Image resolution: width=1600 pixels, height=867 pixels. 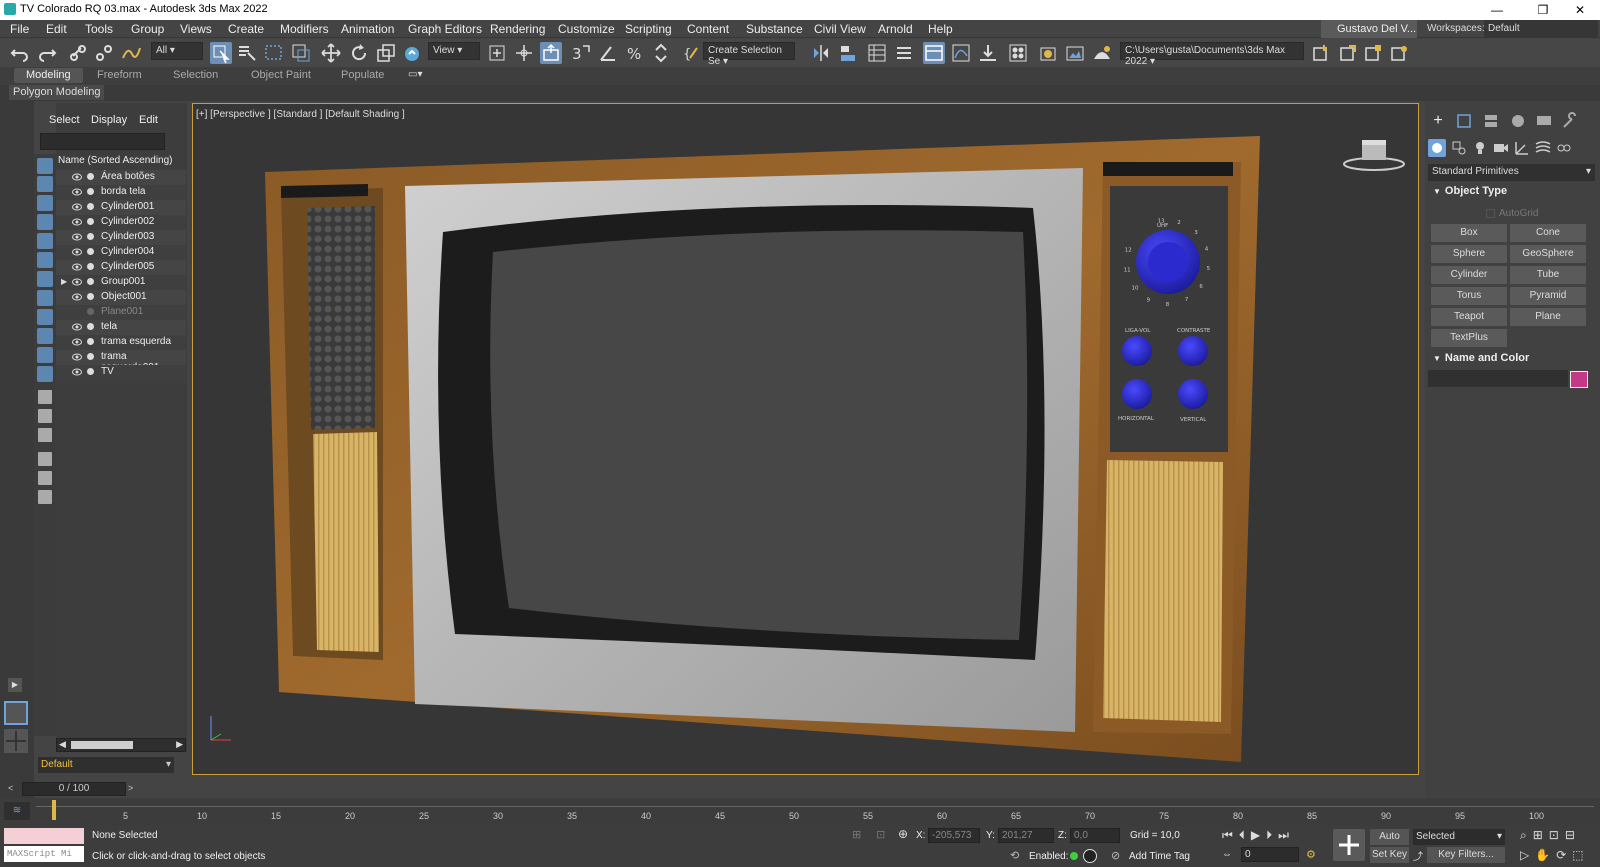 What do you see at coordinates (121, 327) in the screenshot?
I see `explorer-row: tela` at bounding box center [121, 327].